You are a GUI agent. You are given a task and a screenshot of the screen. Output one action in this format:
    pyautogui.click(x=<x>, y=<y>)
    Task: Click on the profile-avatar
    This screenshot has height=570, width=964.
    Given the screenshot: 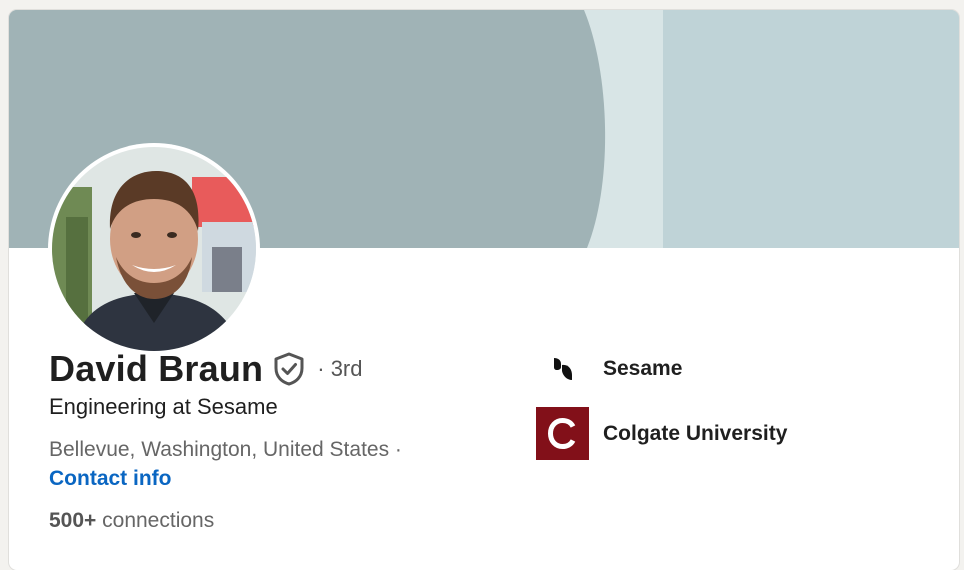 What is the action you would take?
    pyautogui.click(x=154, y=249)
    